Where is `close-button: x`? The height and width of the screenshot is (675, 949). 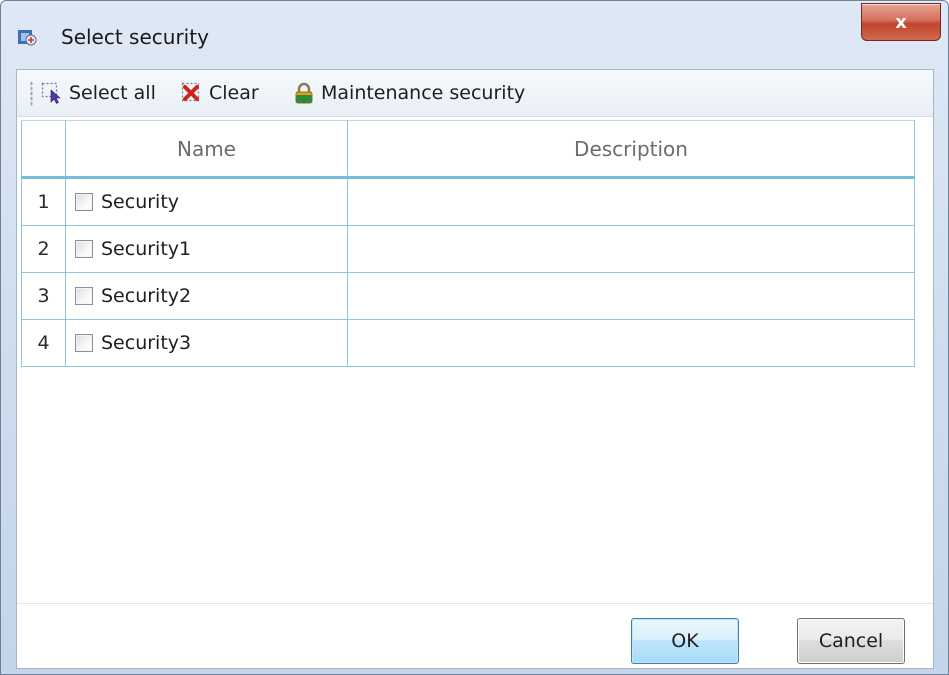 close-button: x is located at coordinates (901, 22).